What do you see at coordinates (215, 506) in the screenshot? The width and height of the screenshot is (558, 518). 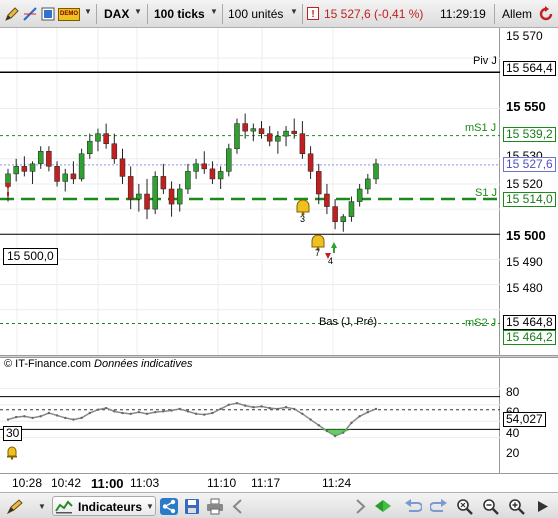 I see `print-icon` at bounding box center [215, 506].